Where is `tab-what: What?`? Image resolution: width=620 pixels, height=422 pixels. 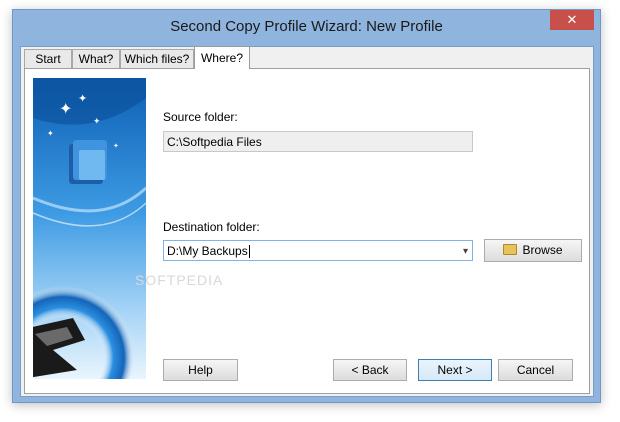 tab-what: What? is located at coordinates (96, 58).